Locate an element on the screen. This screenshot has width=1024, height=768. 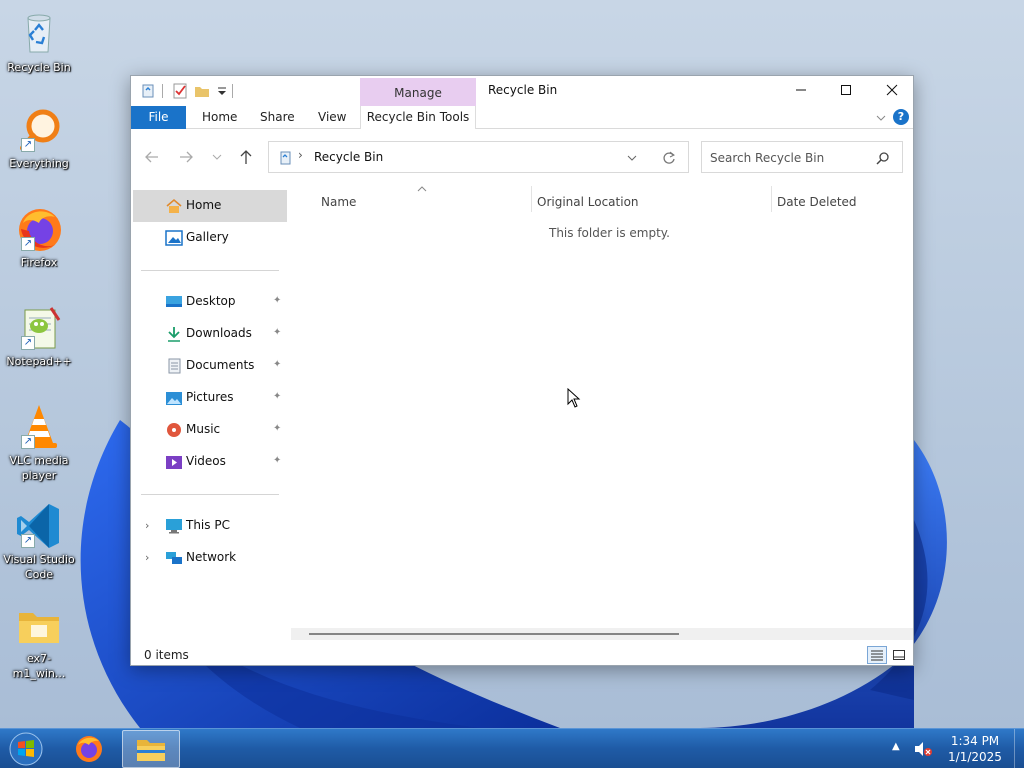
home-icon is located at coordinates (174, 205).